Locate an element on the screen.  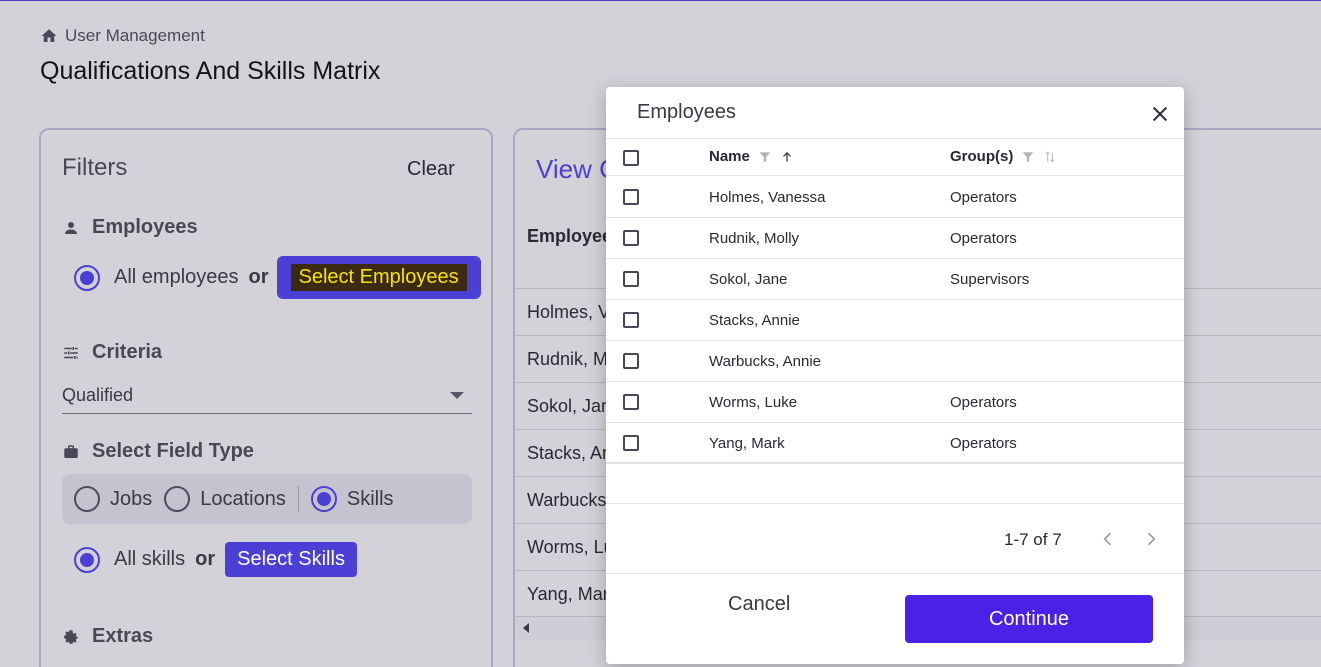
criteria-select: Qualified is located at coordinates (267, 396).